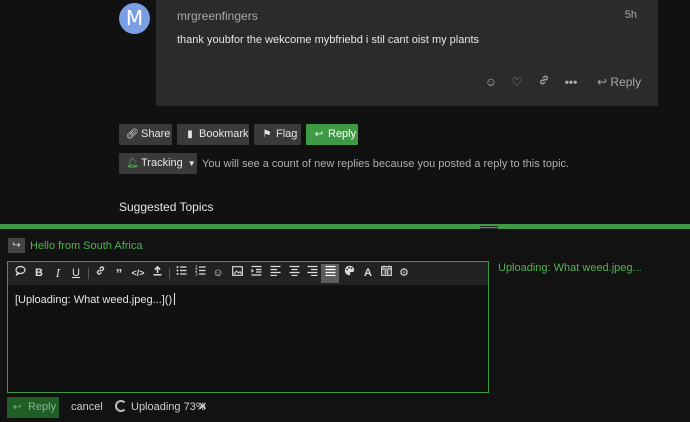 The width and height of the screenshot is (690, 422). I want to click on topic-reply-label: Reply, so click(342, 134).